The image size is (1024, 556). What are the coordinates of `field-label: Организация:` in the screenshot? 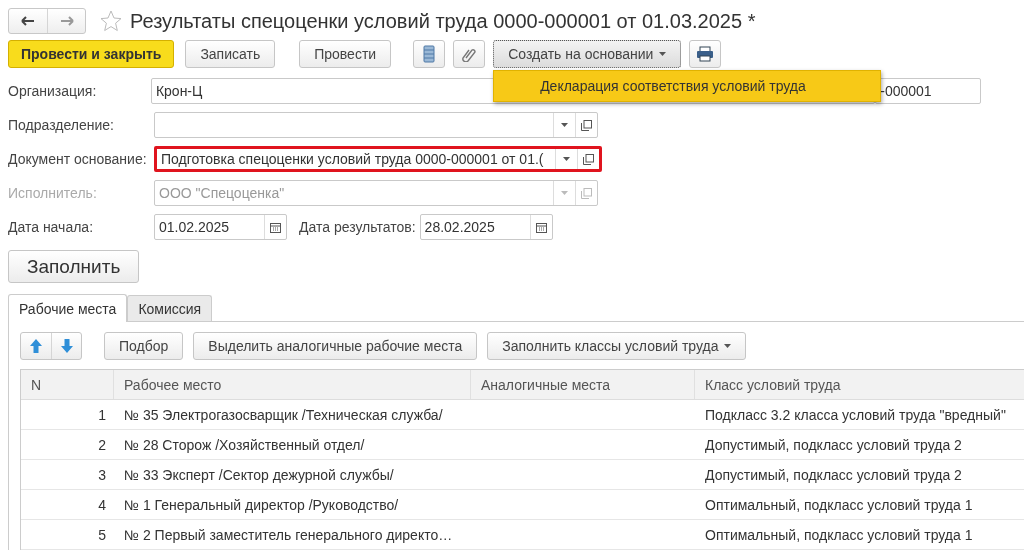 It's located at (53, 91).